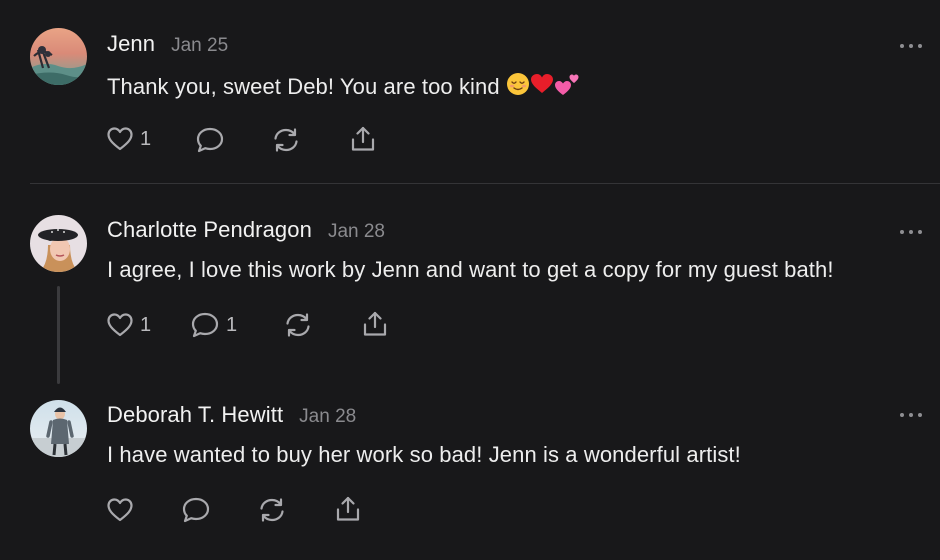 This screenshot has width=940, height=560. What do you see at coordinates (167, 46) in the screenshot?
I see `comment-header: Jenn Jan 25` at bounding box center [167, 46].